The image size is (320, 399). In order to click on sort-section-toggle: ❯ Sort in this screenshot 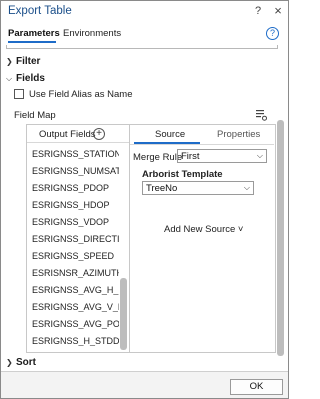, I will do `click(21, 362)`.